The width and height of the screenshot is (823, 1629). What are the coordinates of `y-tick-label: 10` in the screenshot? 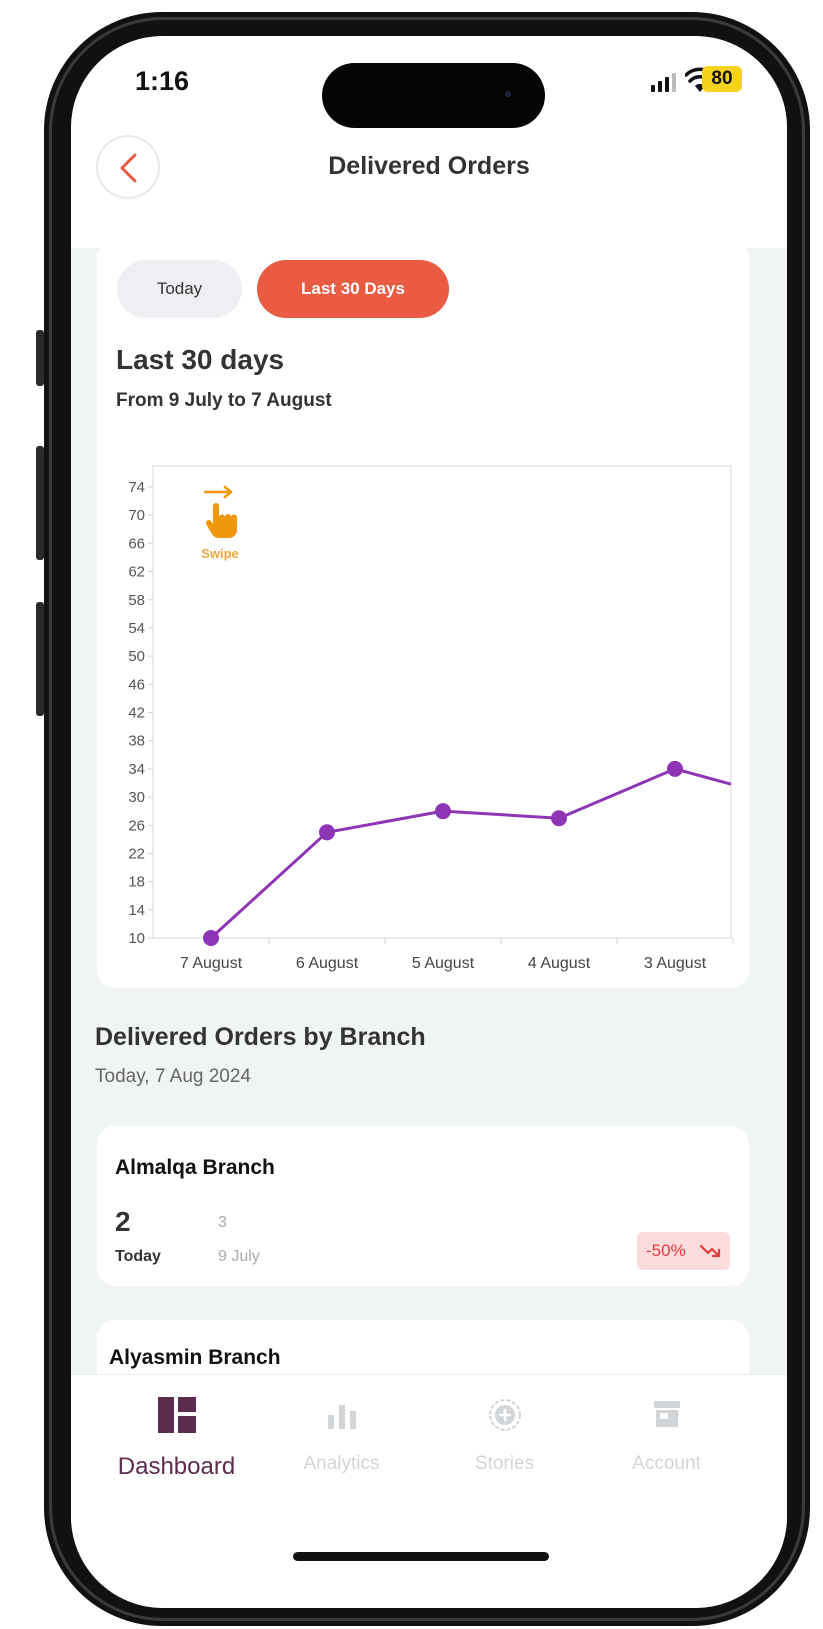 It's located at (136, 938).